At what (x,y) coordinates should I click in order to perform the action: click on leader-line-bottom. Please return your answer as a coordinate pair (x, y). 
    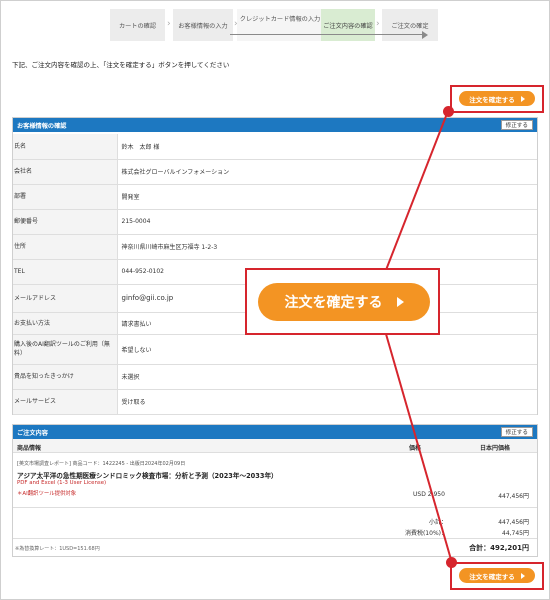
    Looking at the image, I should click on (419, 448).